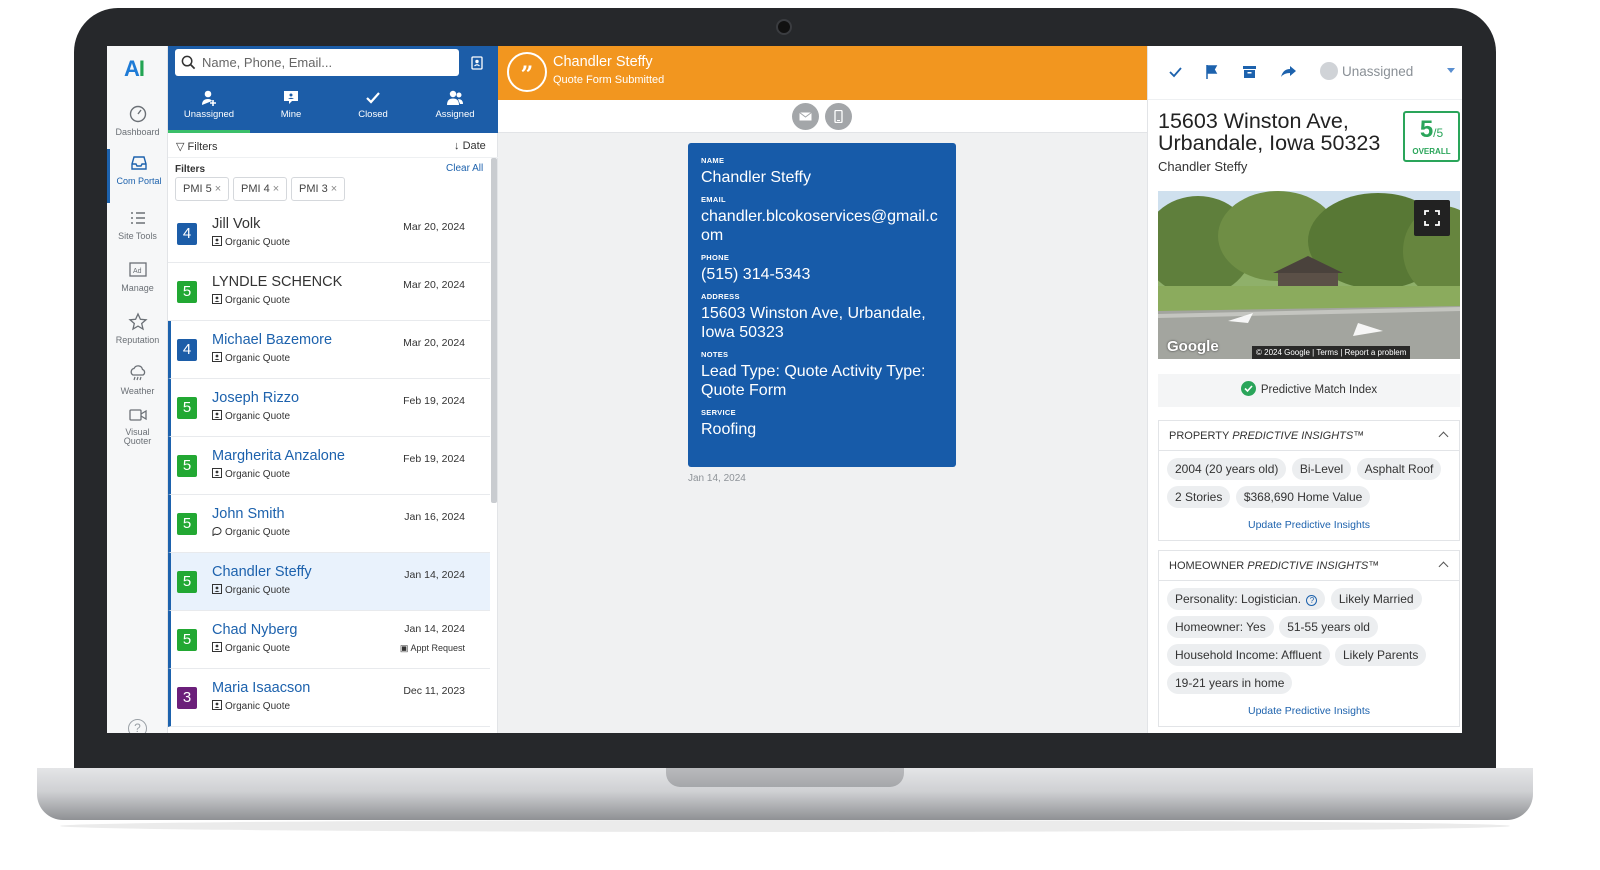 The height and width of the screenshot is (870, 1600). I want to click on update-property-insights-link: Update Predictive Insights, so click(1309, 525).